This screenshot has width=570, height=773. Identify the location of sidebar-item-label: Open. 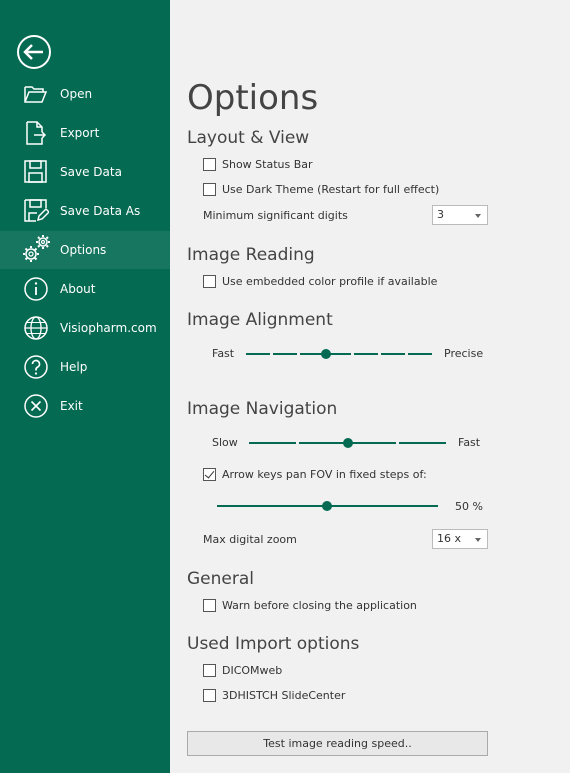
(76, 94).